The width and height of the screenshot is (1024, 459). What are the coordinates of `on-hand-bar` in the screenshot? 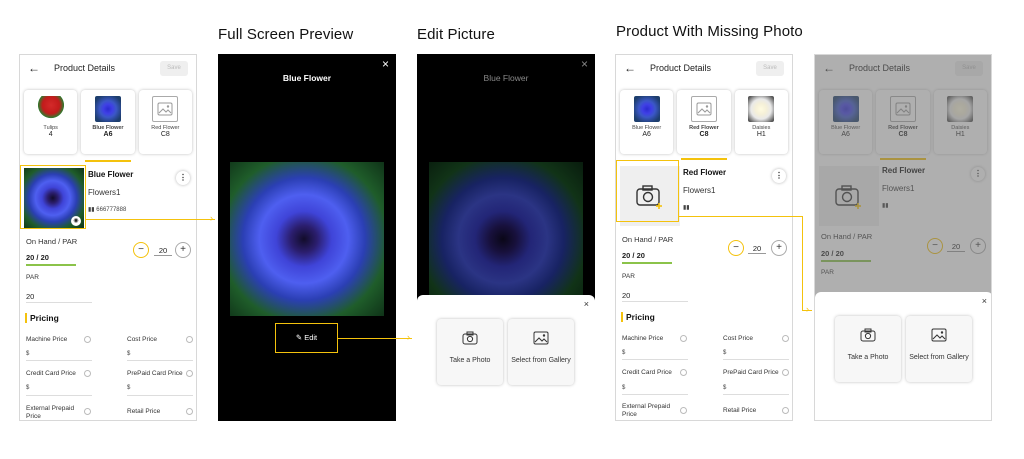 It's located at (51, 265).